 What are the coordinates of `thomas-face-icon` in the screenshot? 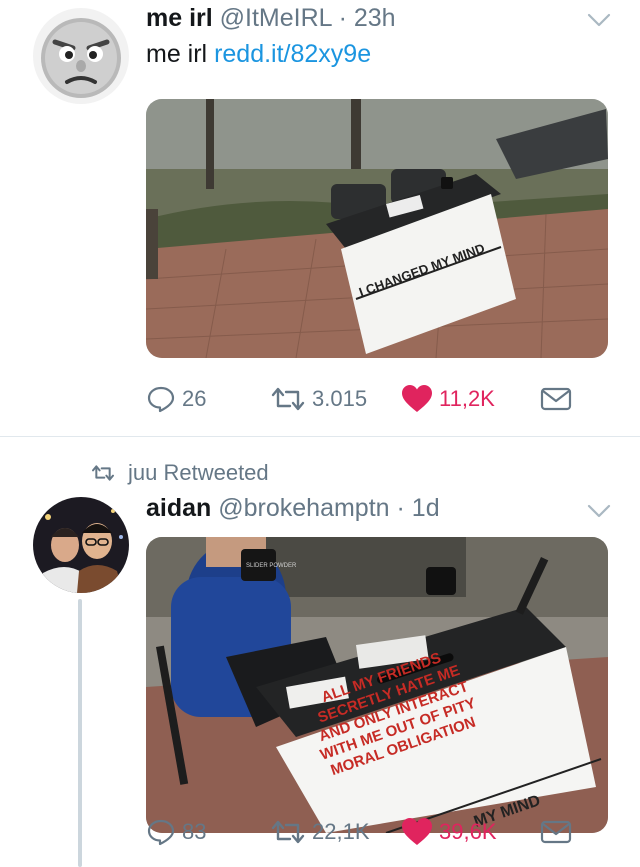 It's located at (81, 56).